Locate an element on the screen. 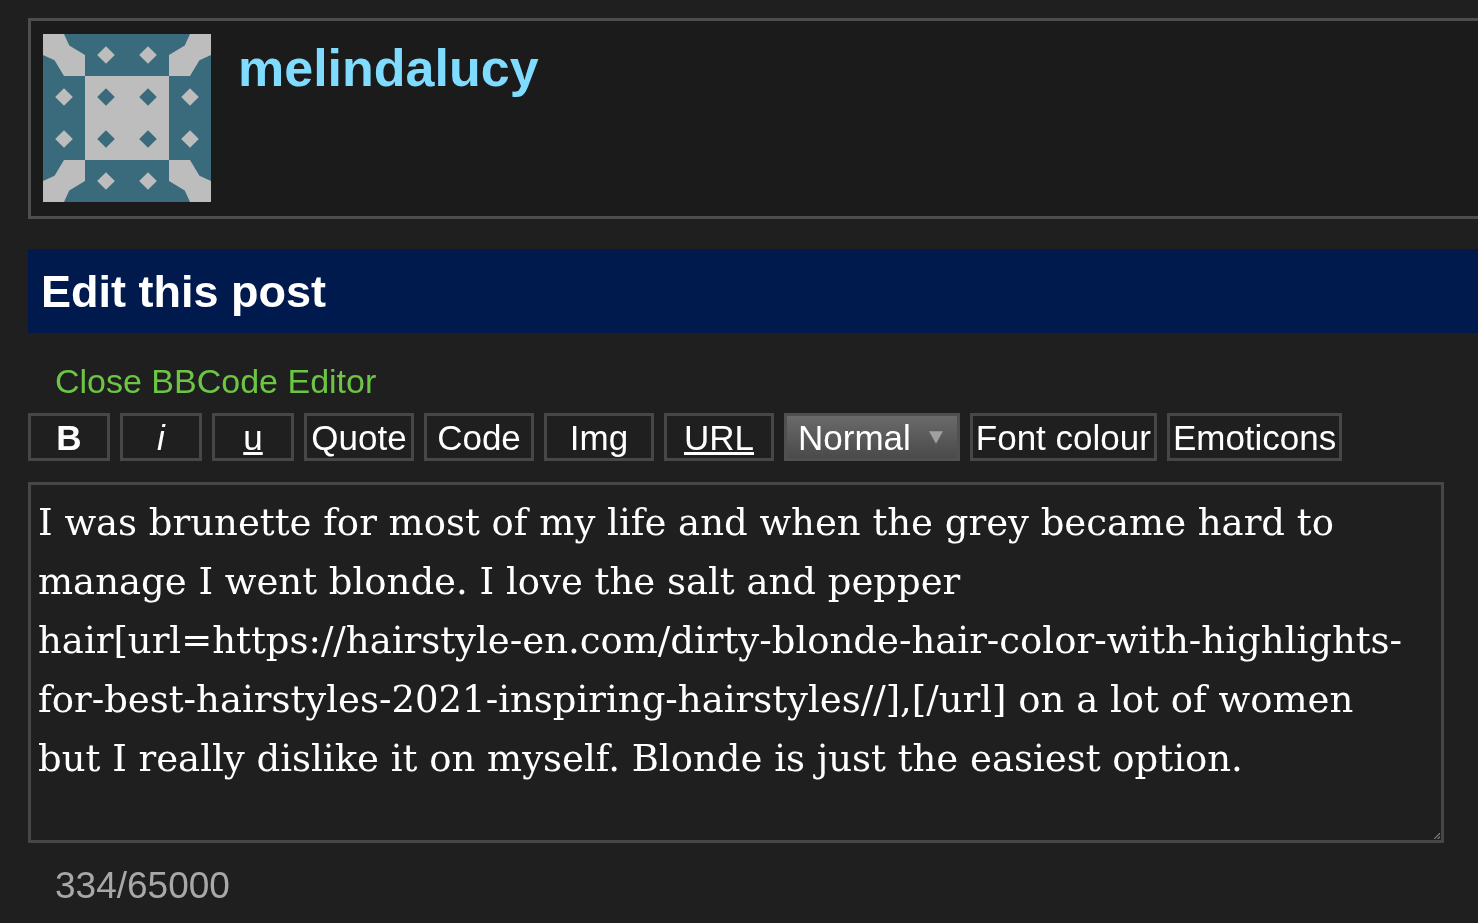  close-editor-link: Close BBCode Editor is located at coordinates (216, 381).